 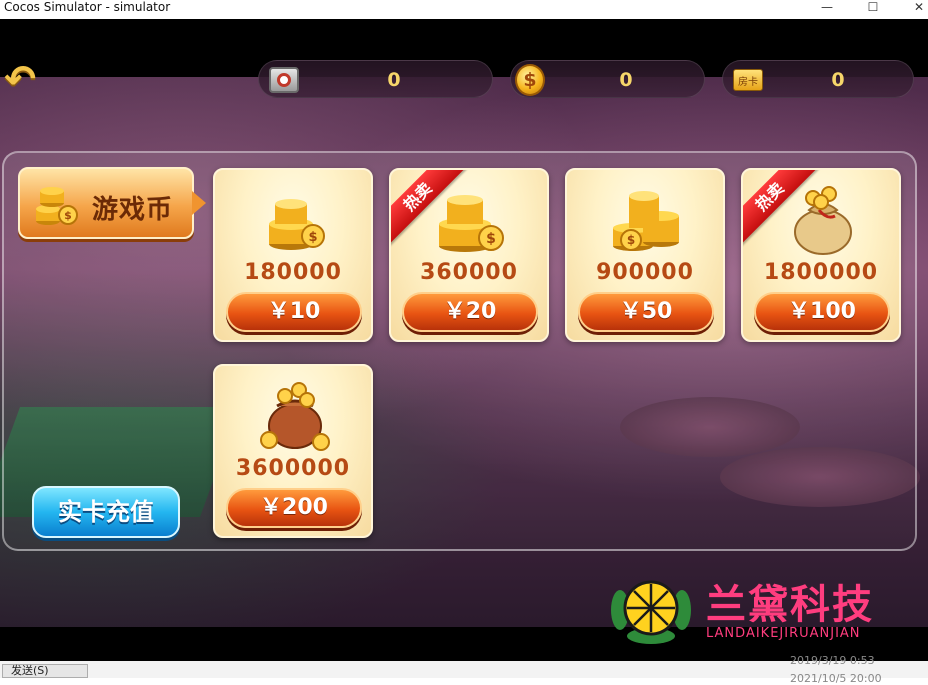 What do you see at coordinates (295, 416) in the screenshot?
I see `treasure-bag-icon` at bounding box center [295, 416].